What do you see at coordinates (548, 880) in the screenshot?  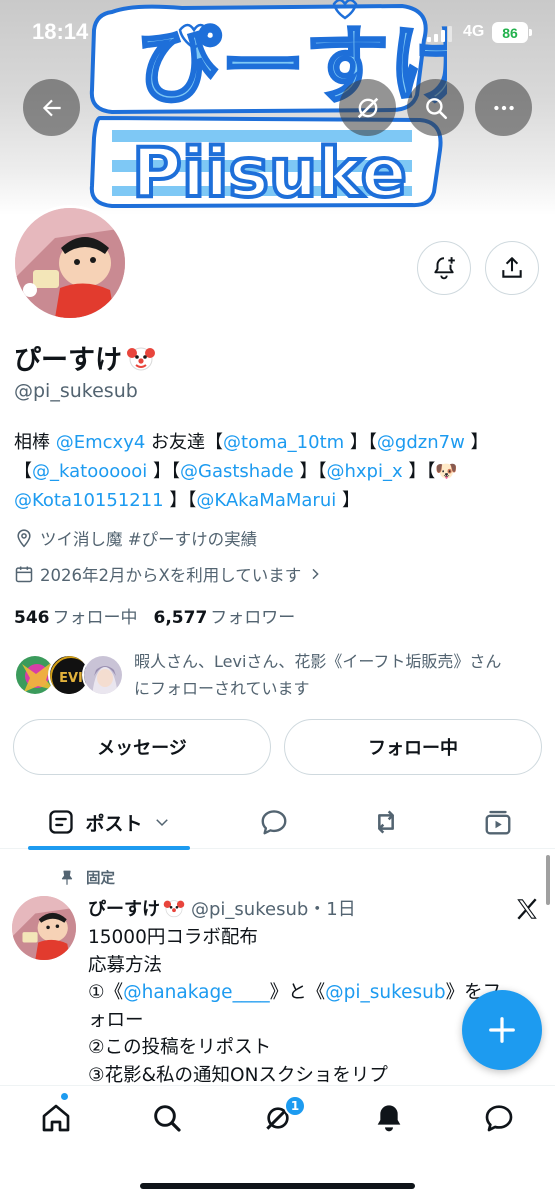 I see `scrollbar` at bounding box center [548, 880].